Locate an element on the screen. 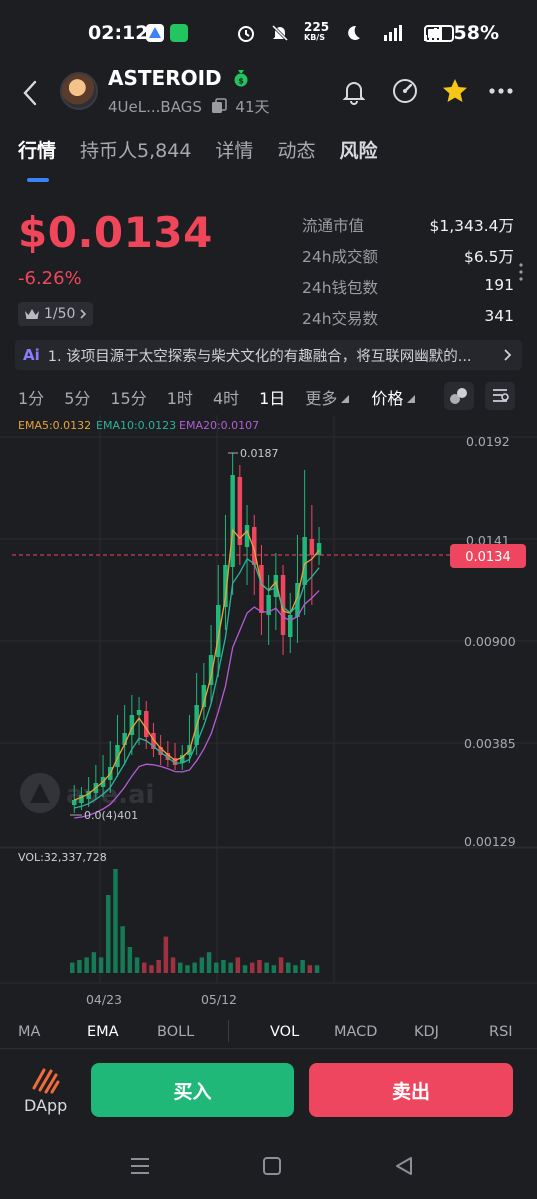 The height and width of the screenshot is (1199, 537). tab-market: 行情 is located at coordinates (37, 156).